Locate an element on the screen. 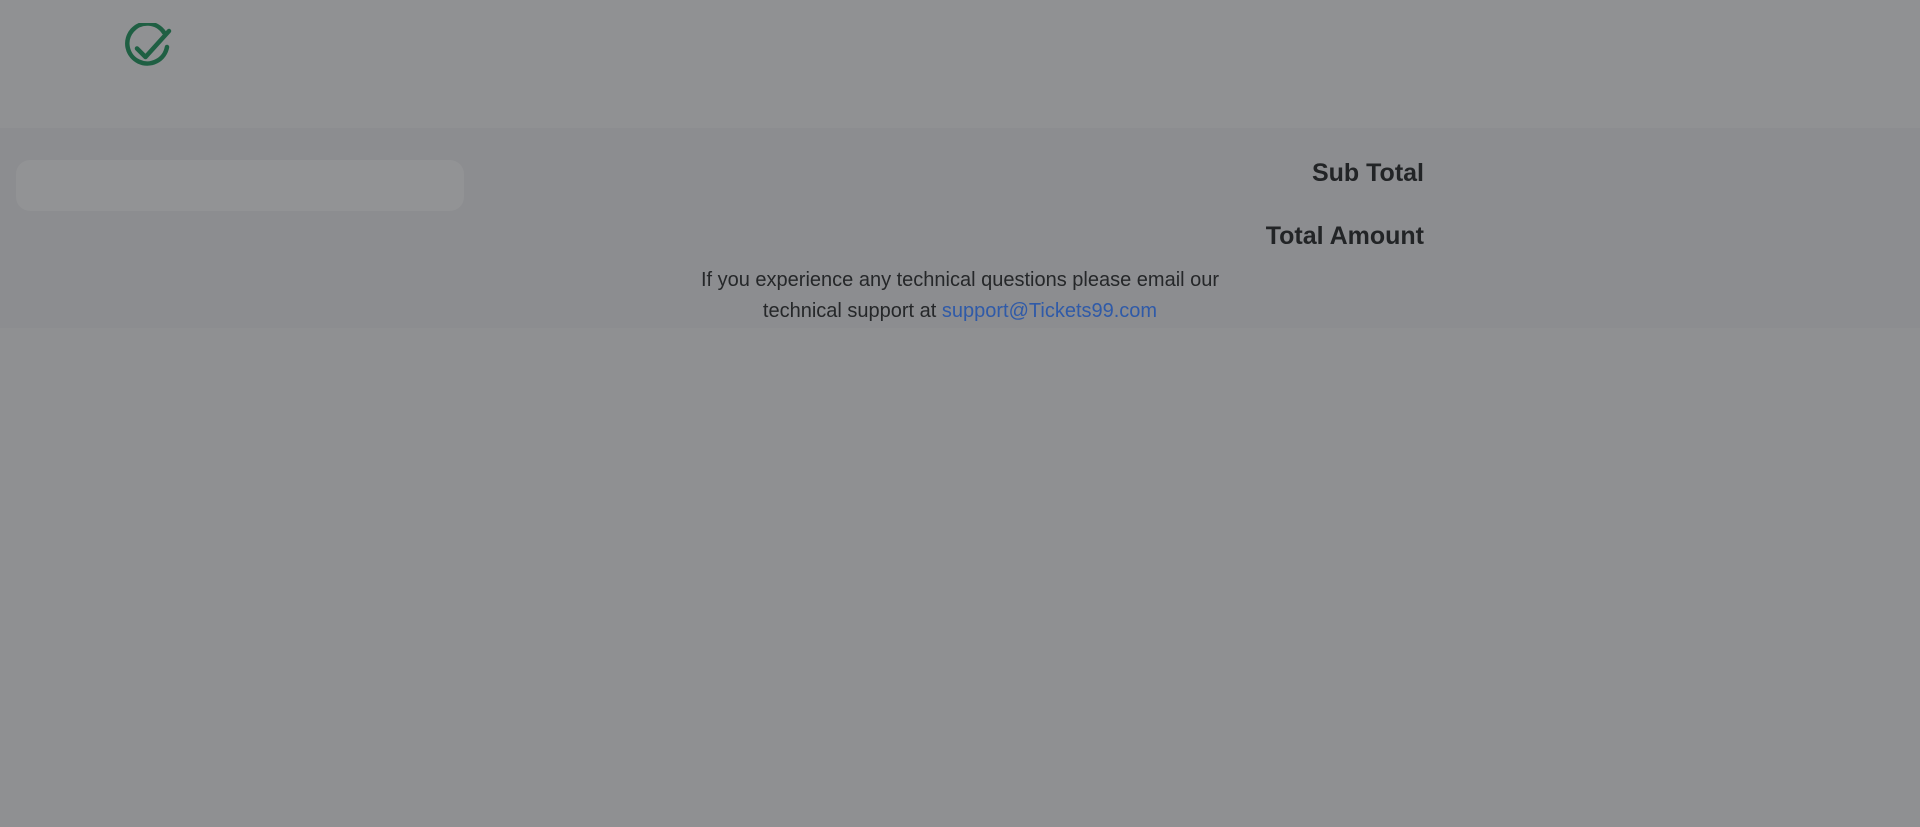  support-message-line-2: technical support at is located at coordinates (852, 311).